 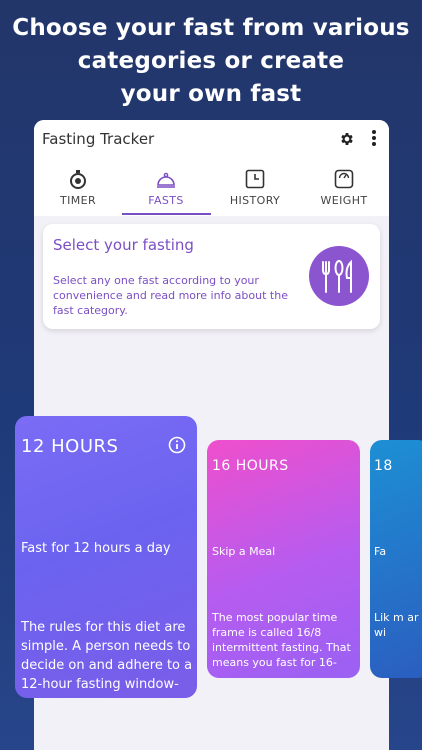 I want to click on tab-label: WEIGHT, so click(x=344, y=200).